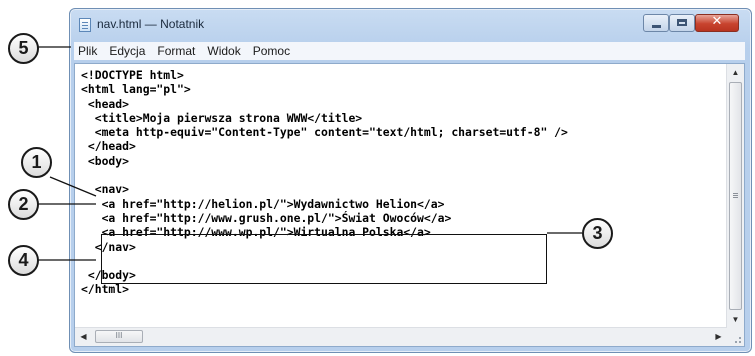  What do you see at coordinates (23, 260) in the screenshot?
I see `callout-4: 4` at bounding box center [23, 260].